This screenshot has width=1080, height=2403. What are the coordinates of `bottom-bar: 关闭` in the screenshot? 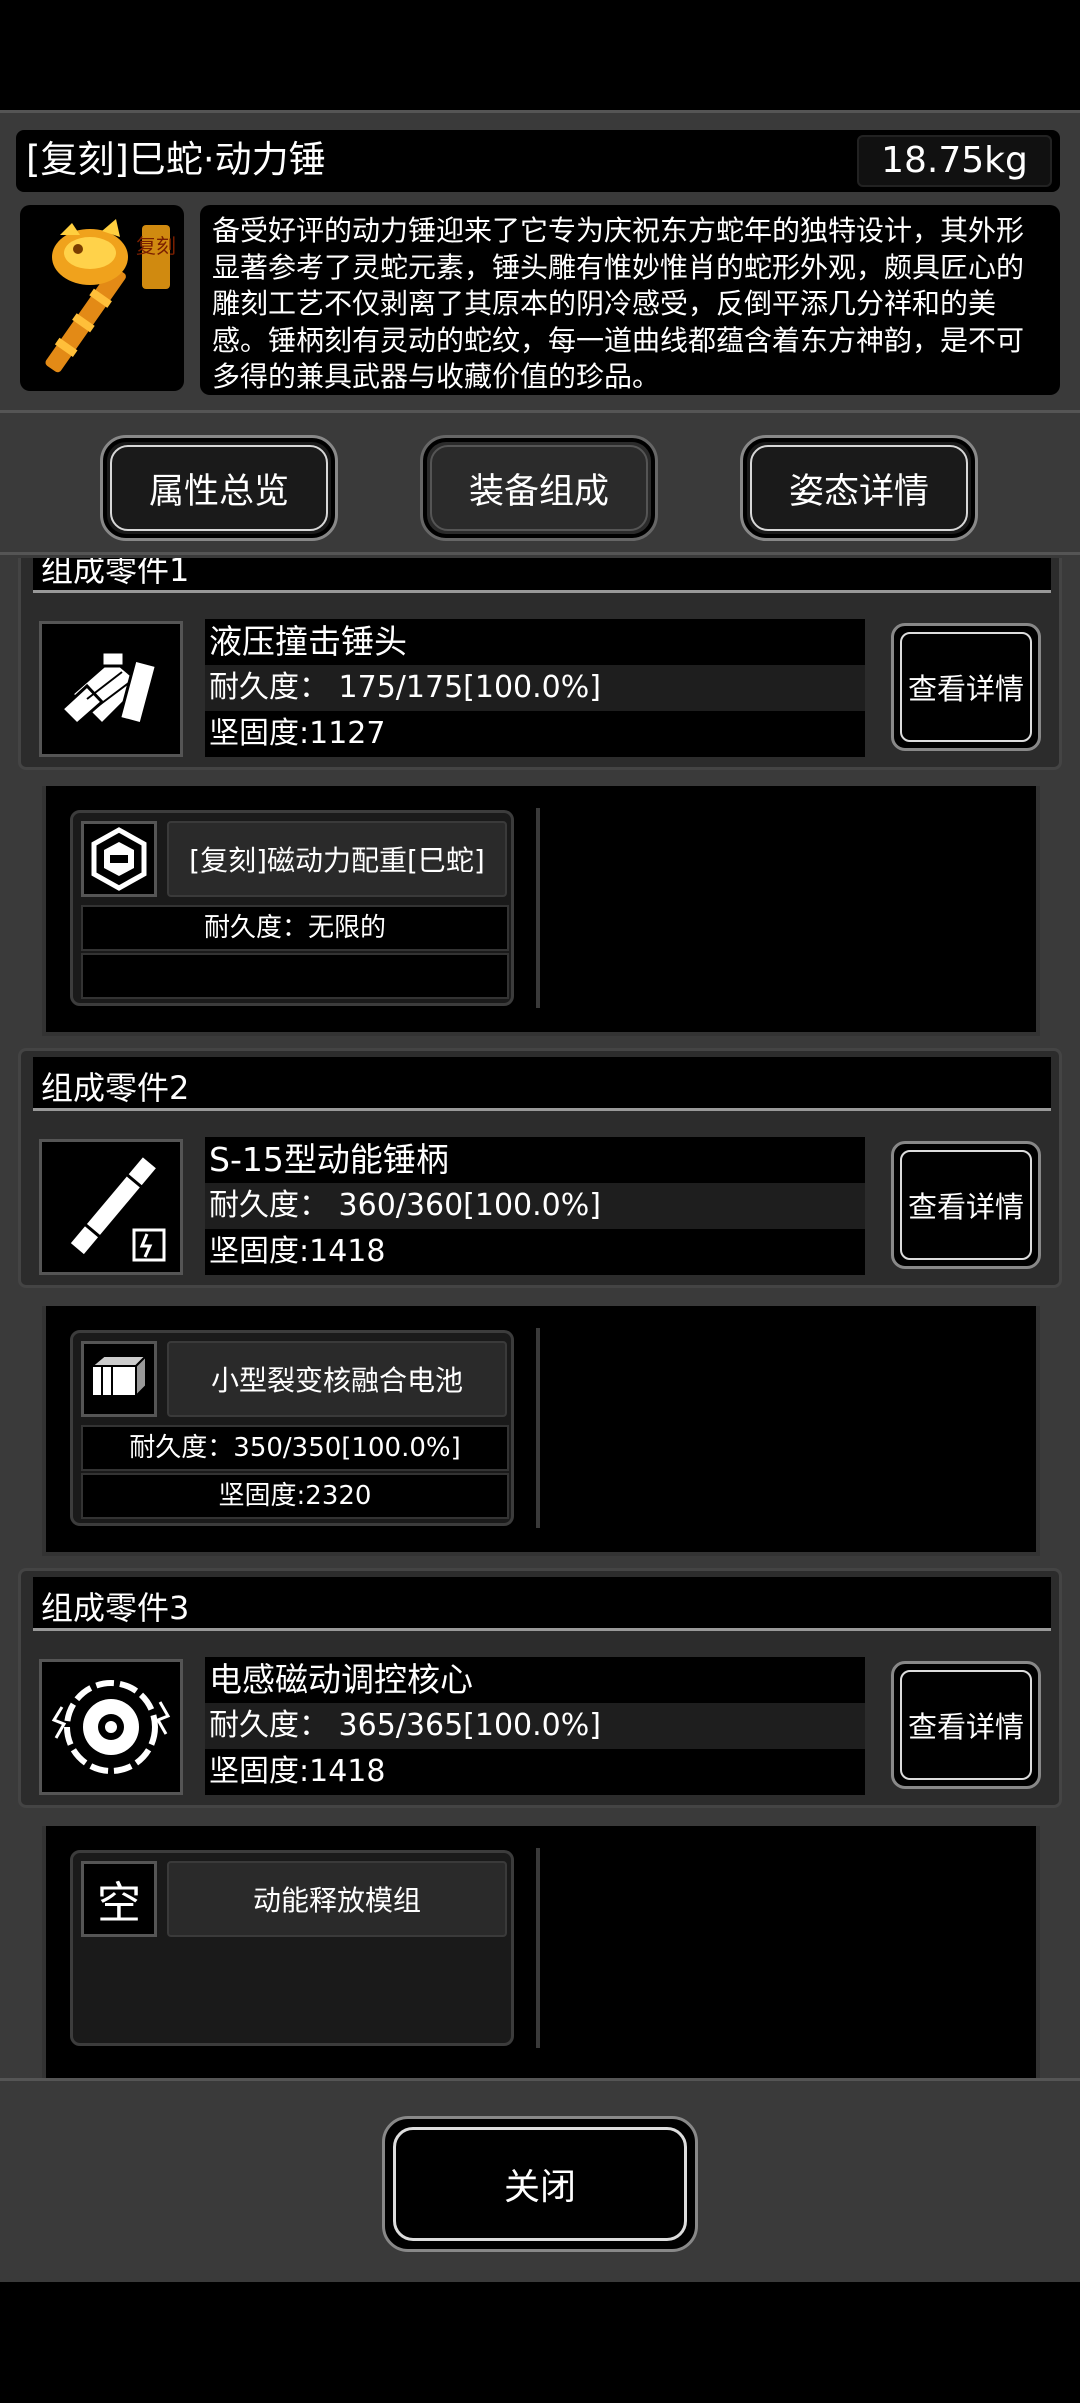 It's located at (540, 2180).